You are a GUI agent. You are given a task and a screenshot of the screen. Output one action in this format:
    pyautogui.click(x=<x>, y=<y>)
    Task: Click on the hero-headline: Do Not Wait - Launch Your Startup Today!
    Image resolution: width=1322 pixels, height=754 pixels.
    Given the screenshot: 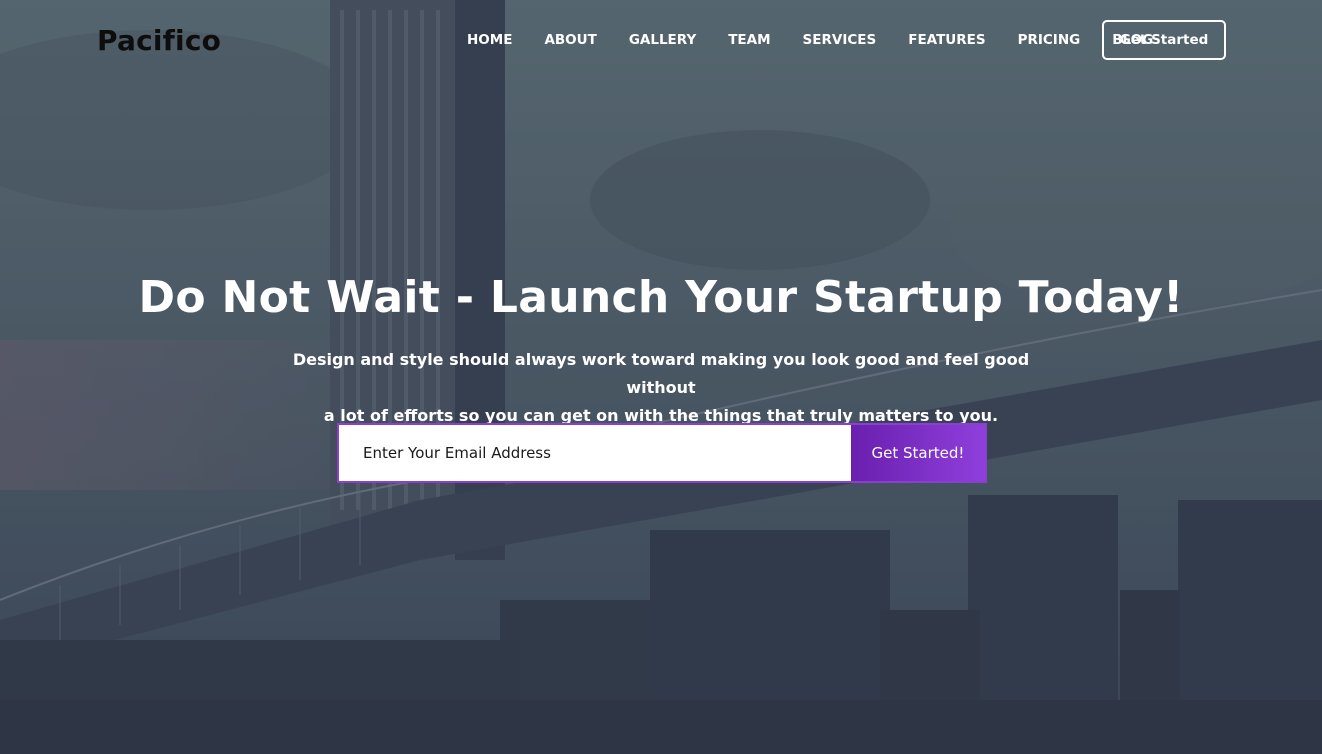 What is the action you would take?
    pyautogui.click(x=661, y=297)
    